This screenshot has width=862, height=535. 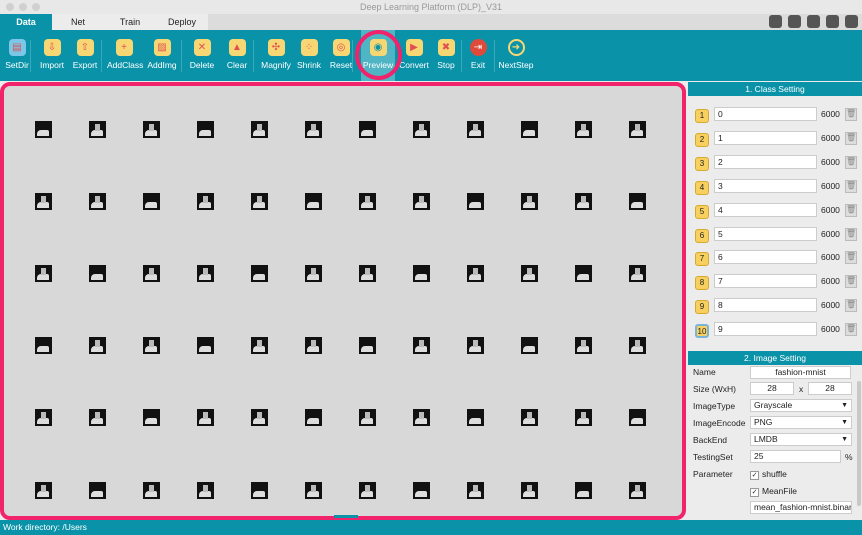 What do you see at coordinates (775, 21) in the screenshot?
I see `settings-icon` at bounding box center [775, 21].